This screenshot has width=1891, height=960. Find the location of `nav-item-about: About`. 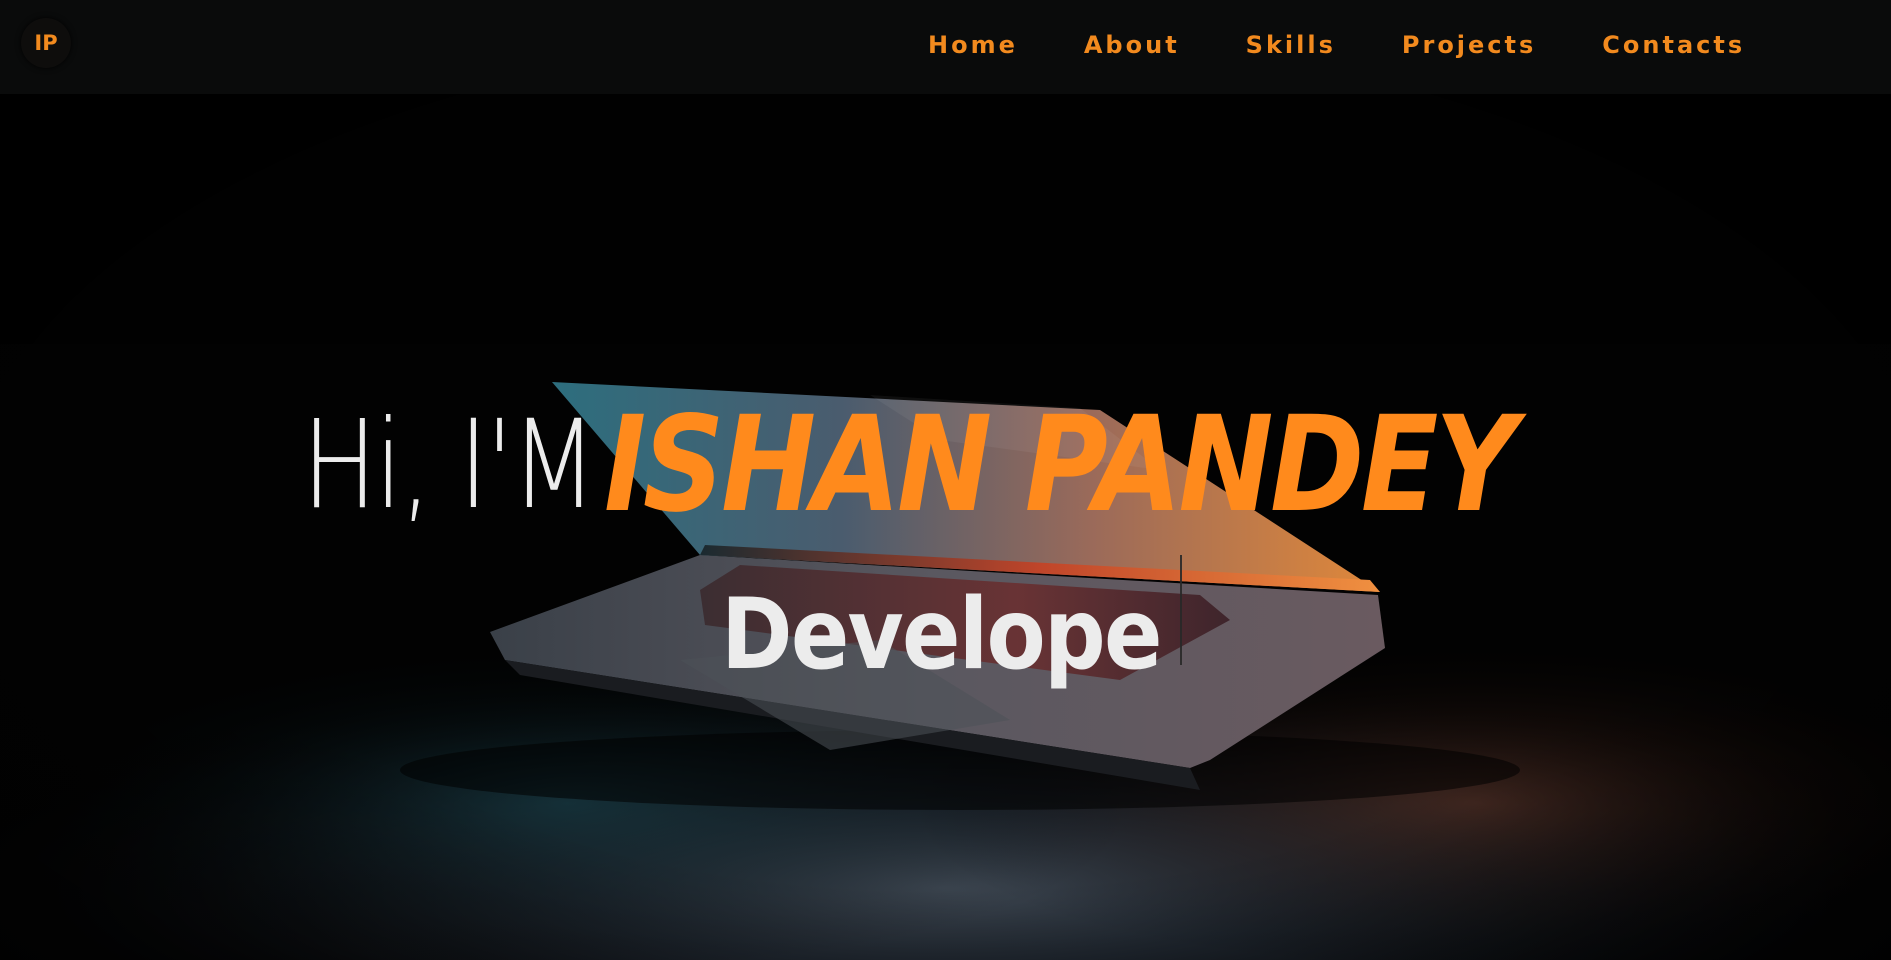

nav-item-about: About is located at coordinates (1132, 46).